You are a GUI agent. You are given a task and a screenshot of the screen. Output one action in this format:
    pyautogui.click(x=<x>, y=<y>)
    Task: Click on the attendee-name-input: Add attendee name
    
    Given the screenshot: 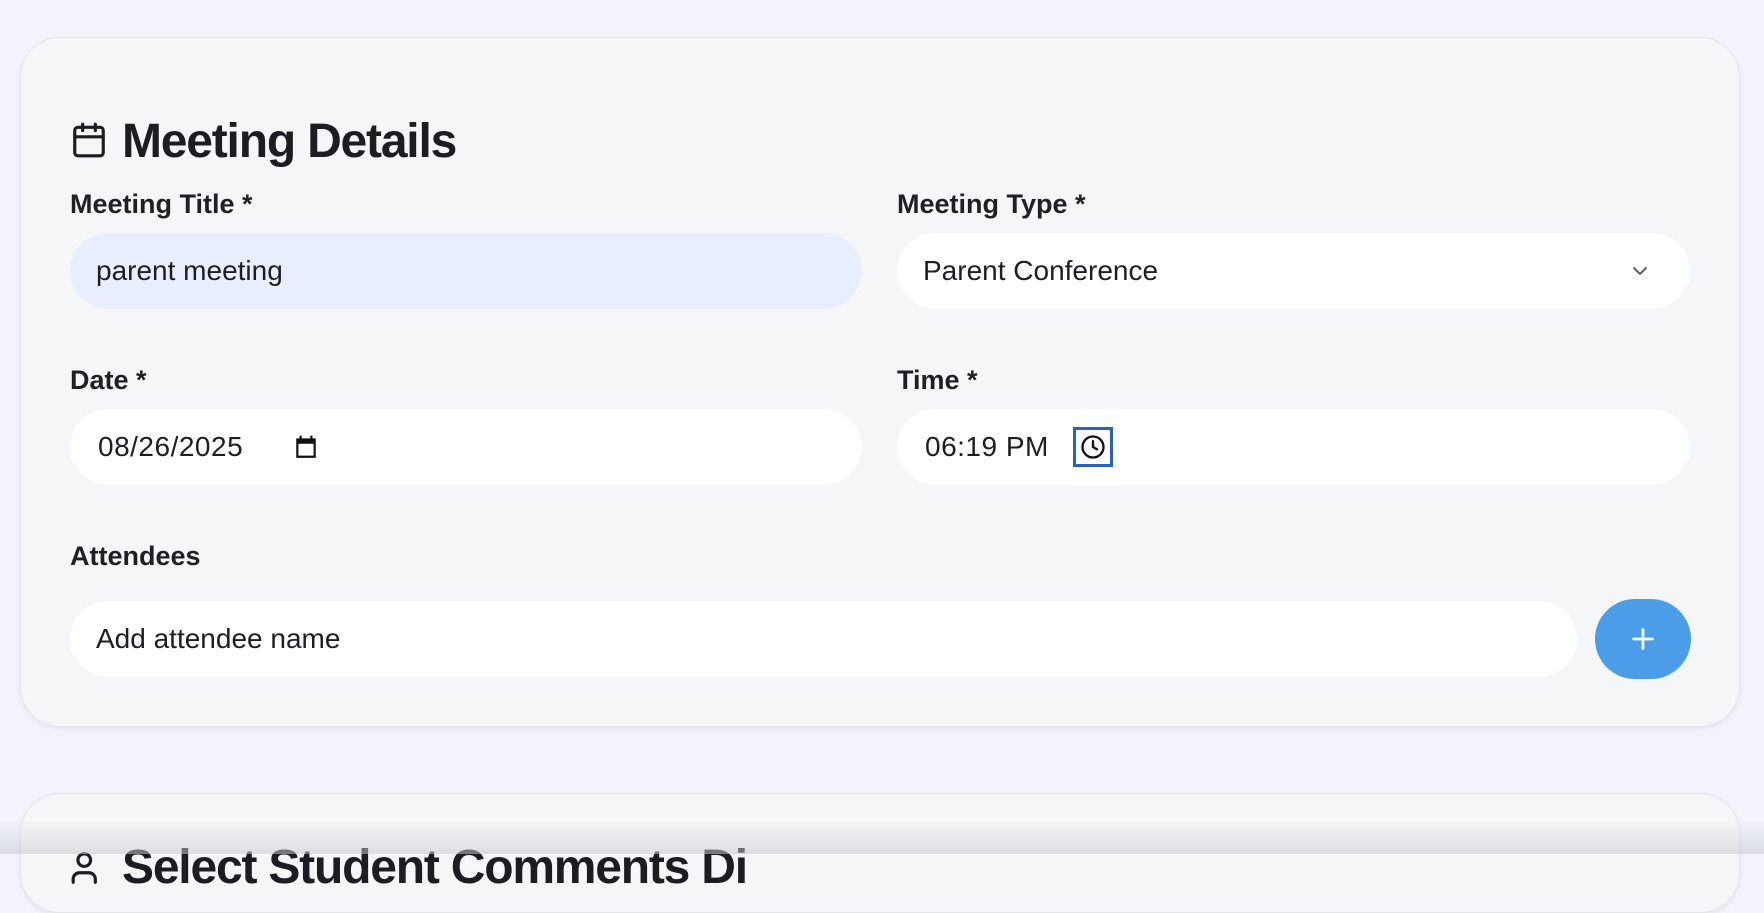 What is the action you would take?
    pyautogui.click(x=823, y=639)
    